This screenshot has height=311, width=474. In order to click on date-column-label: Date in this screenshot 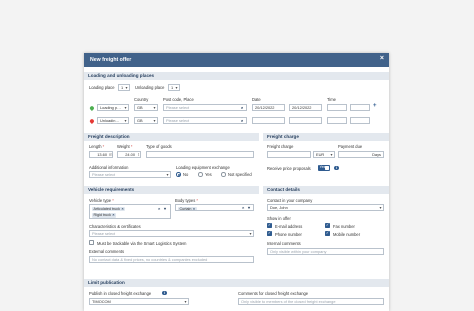, I will do `click(256, 99)`.